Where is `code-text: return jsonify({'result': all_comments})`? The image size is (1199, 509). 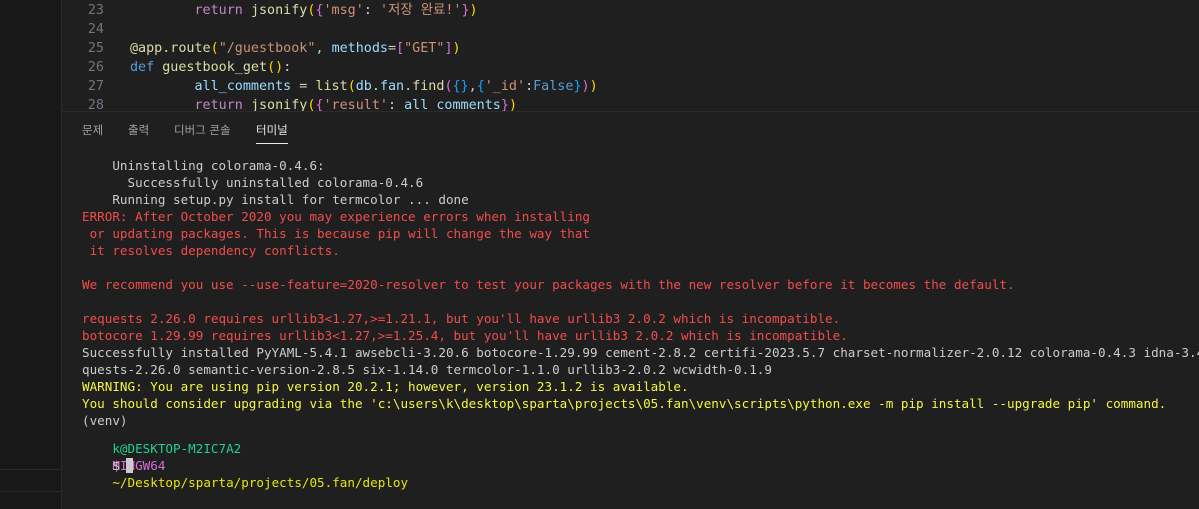 code-text: return jsonify({'result': all_comments}) is located at coordinates (324, 103).